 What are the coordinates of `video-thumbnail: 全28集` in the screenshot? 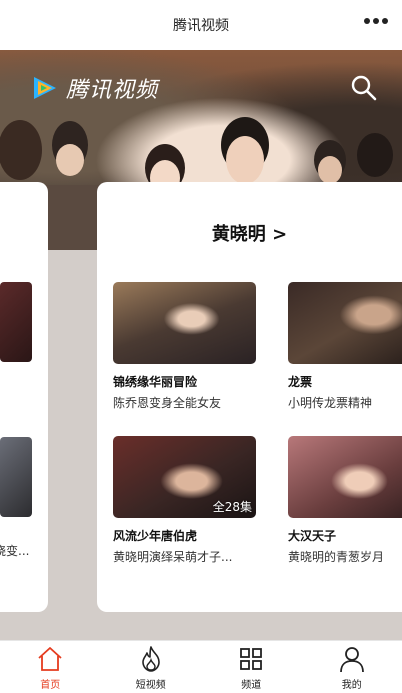 It's located at (184, 477).